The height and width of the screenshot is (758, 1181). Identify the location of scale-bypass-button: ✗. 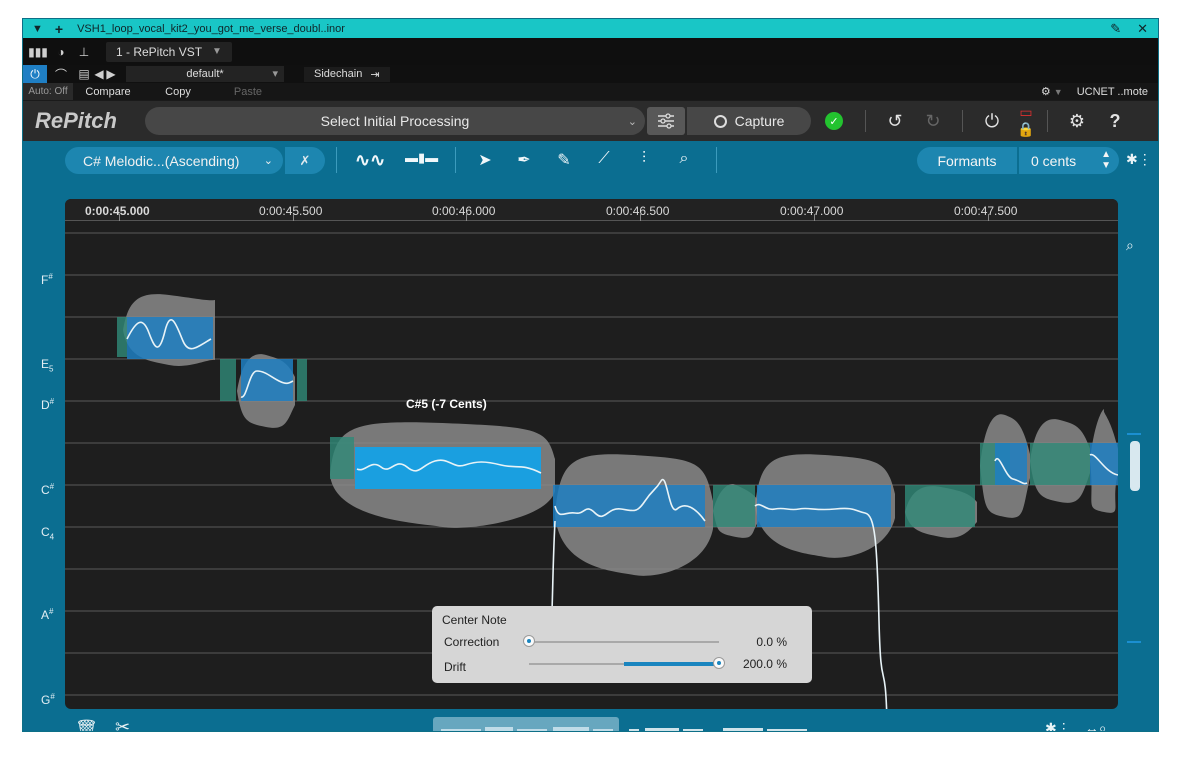
(305, 160).